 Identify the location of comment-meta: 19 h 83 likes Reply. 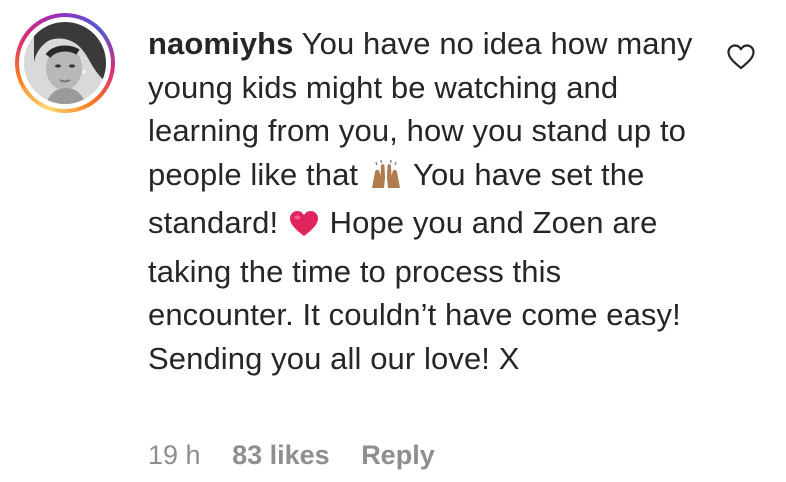
(303, 455).